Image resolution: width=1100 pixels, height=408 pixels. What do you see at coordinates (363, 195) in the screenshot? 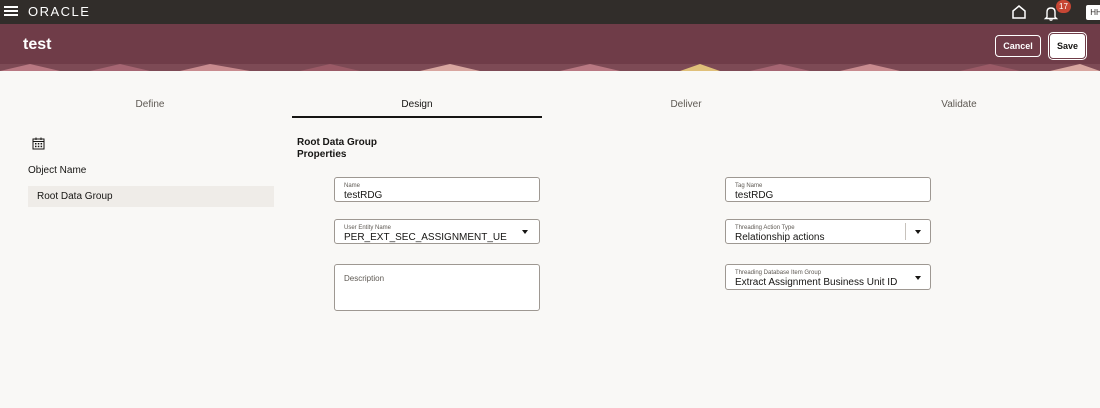
I see `name-field-value: testRDG` at bounding box center [363, 195].